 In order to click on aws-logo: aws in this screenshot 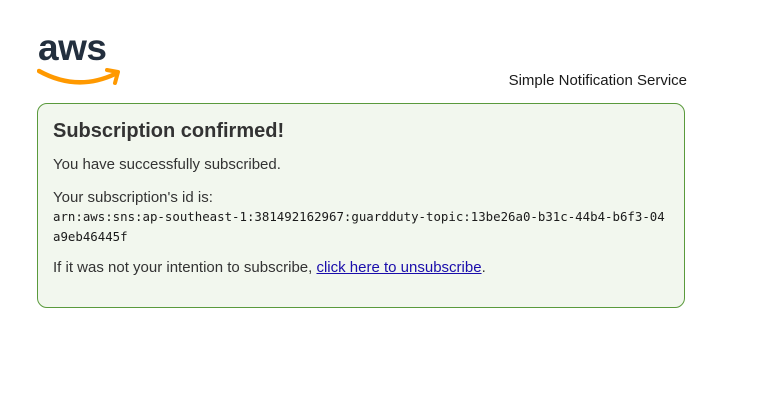, I will do `click(79, 58)`.